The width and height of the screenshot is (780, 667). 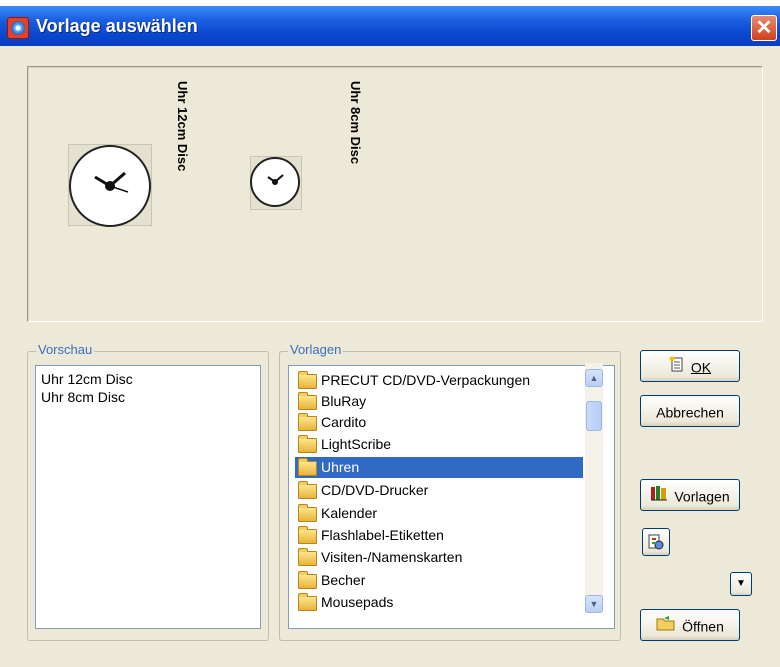 What do you see at coordinates (18, 28) in the screenshot?
I see `app-icon` at bounding box center [18, 28].